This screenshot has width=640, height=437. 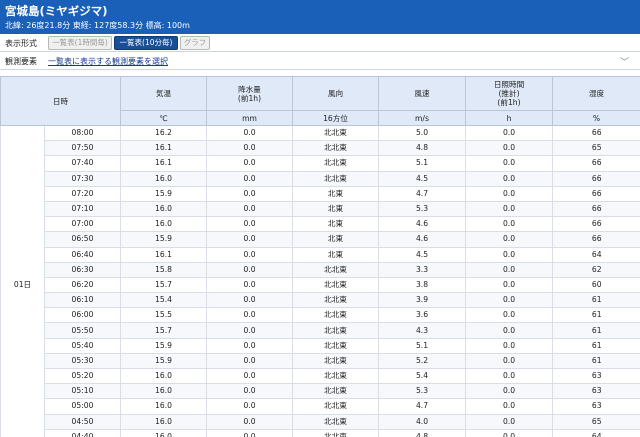 I want to click on wind-speed-cell: 5.1, so click(x=422, y=163).